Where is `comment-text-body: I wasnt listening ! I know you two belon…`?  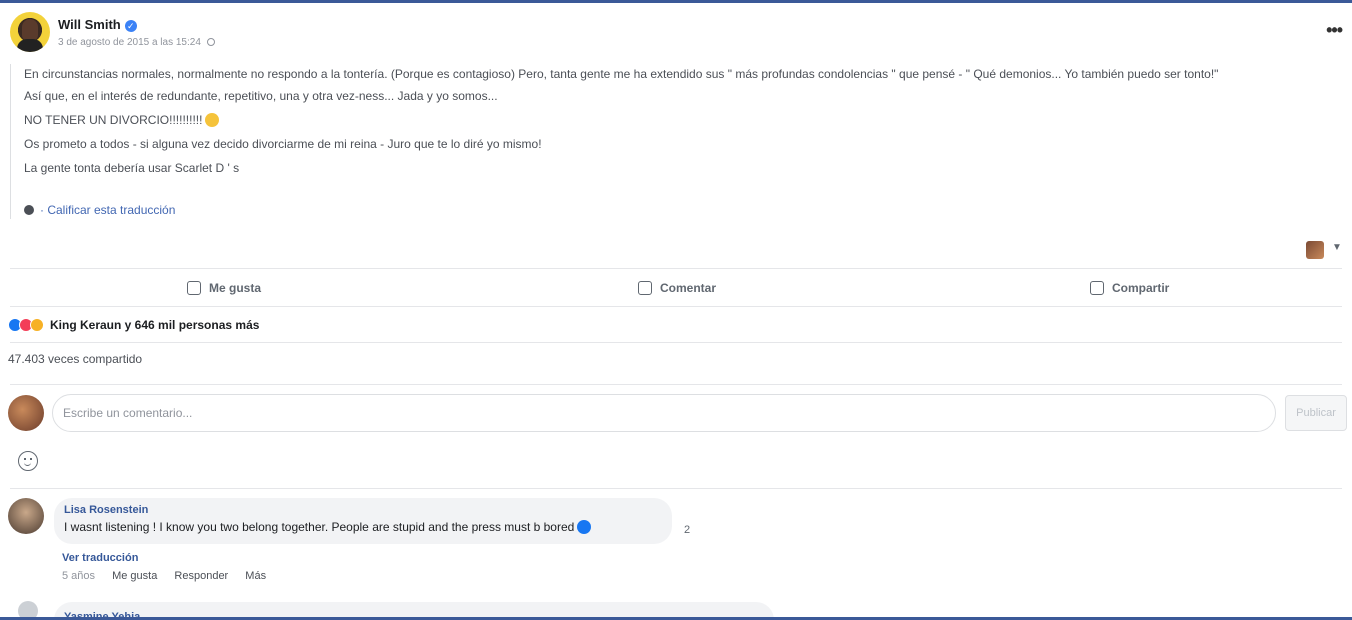 comment-text-body: I wasnt listening ! I know you two belon… is located at coordinates (319, 527).